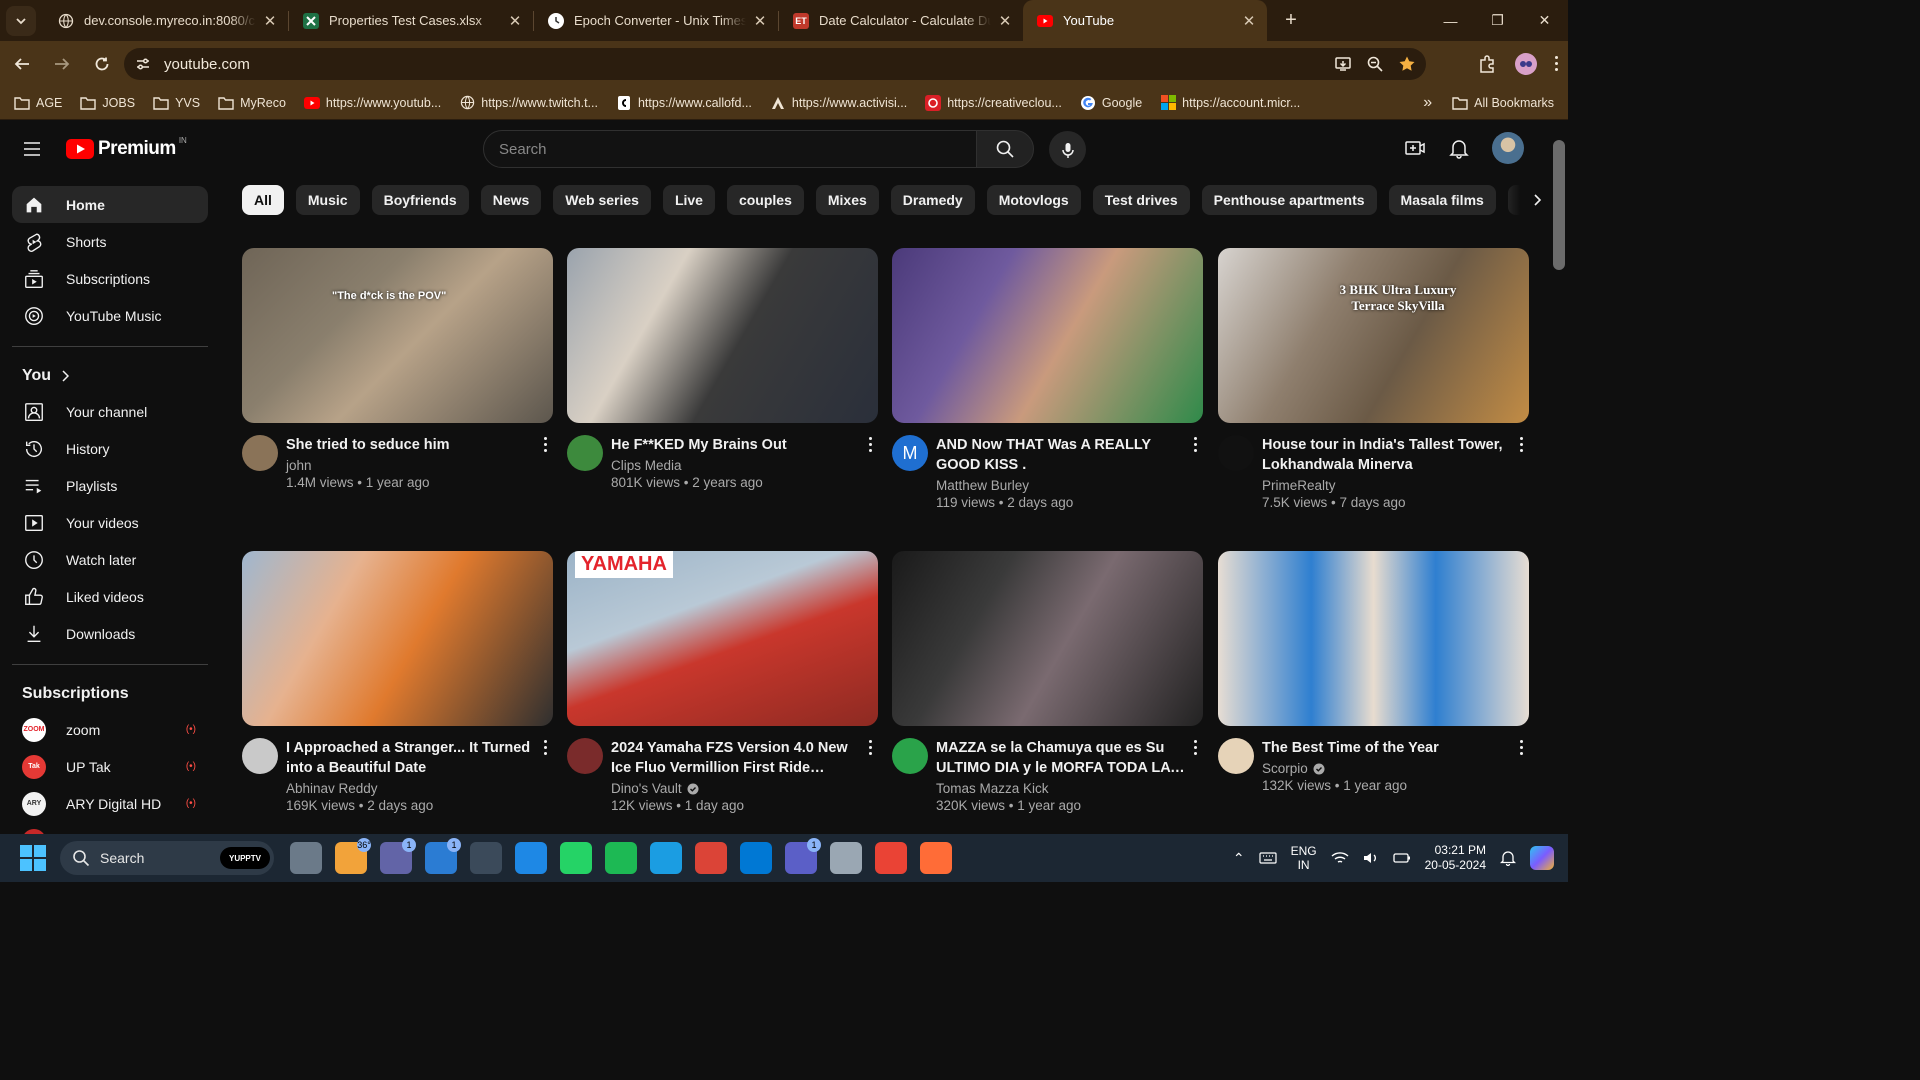  I want to click on chip: Boyfriends, so click(420, 200).